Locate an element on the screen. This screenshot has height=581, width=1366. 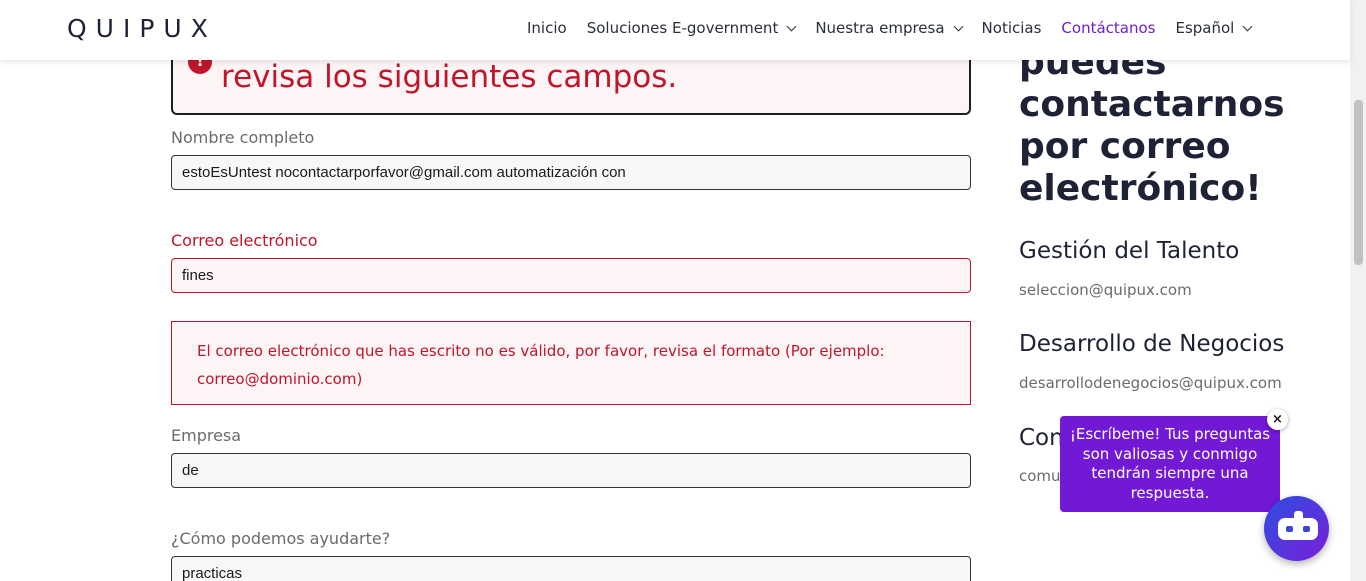
nav-label: Soluciones E-government is located at coordinates (682, 28).